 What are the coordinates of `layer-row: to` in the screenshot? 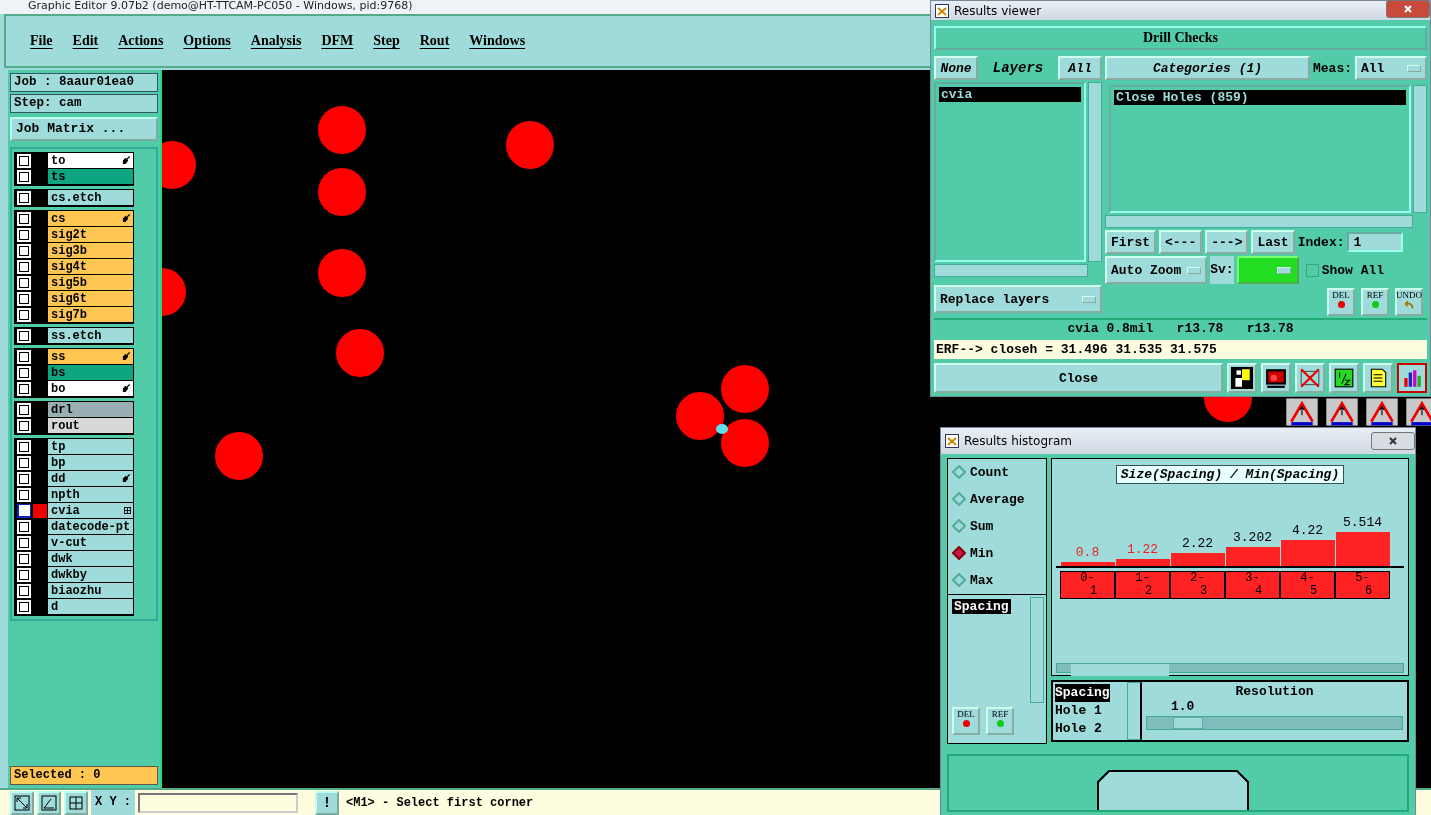 It's located at (90, 161).